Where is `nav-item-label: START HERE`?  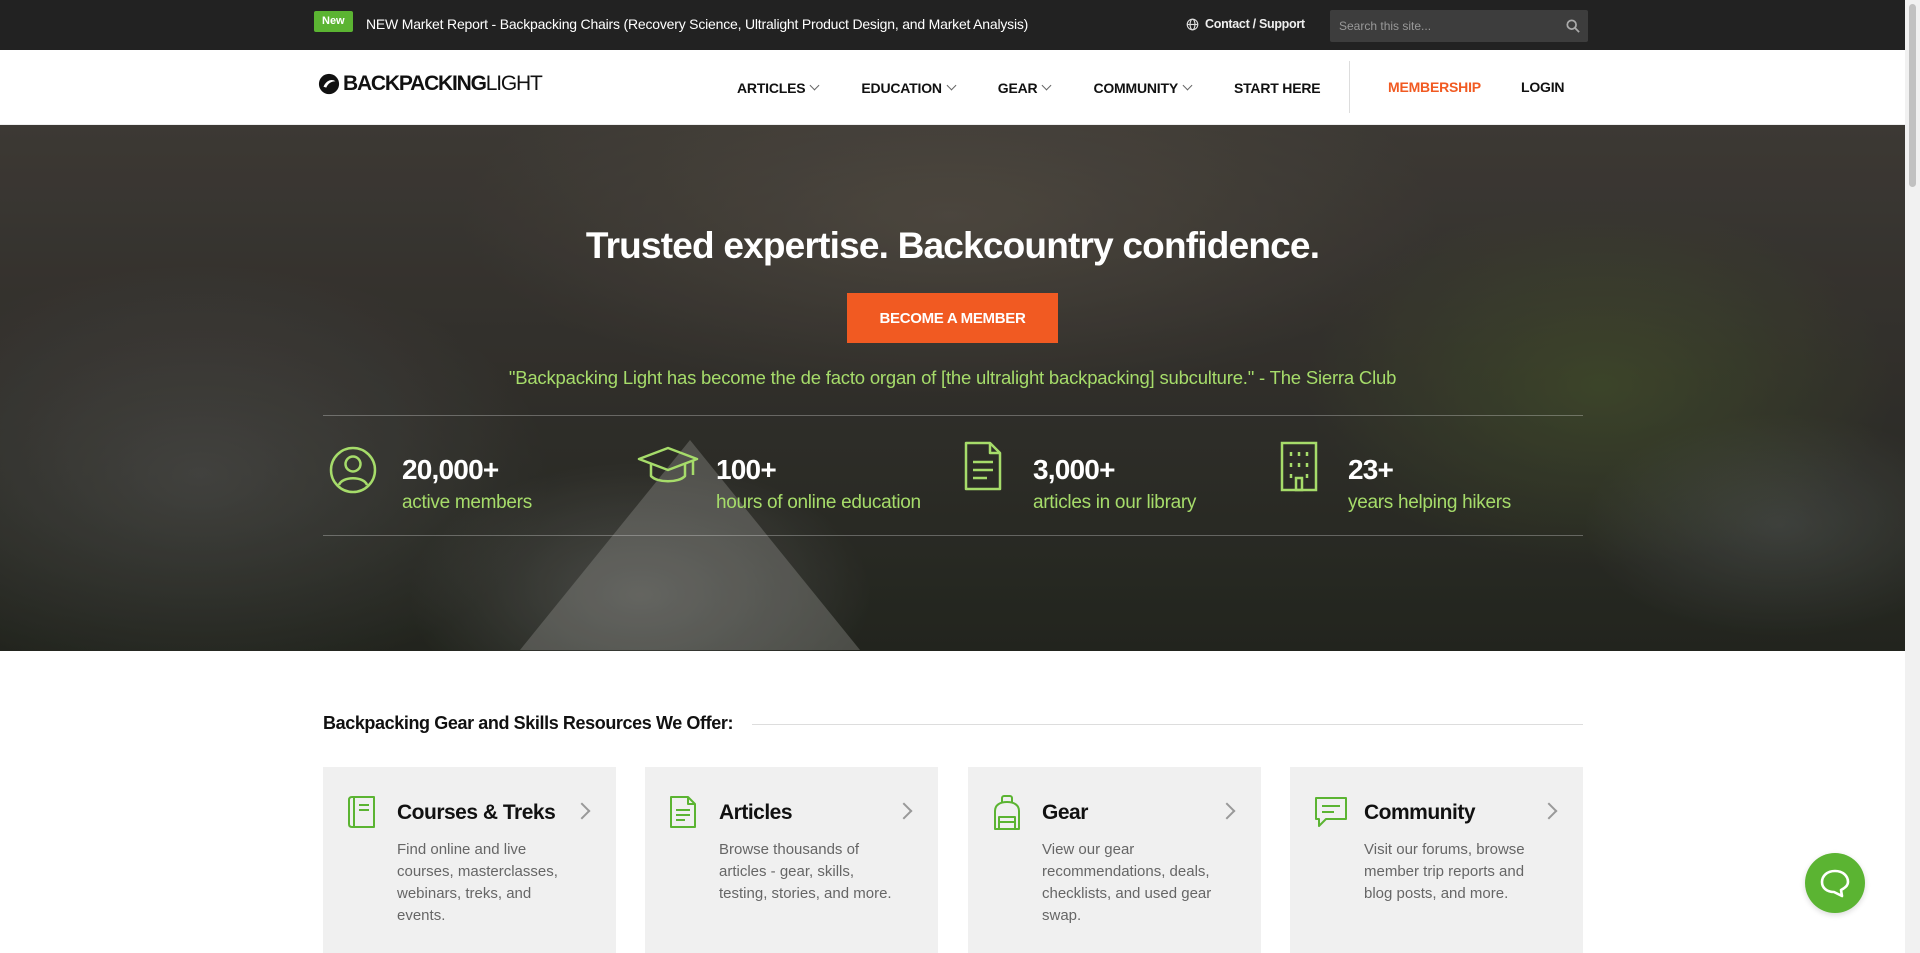
nav-item-label: START HERE is located at coordinates (1277, 87).